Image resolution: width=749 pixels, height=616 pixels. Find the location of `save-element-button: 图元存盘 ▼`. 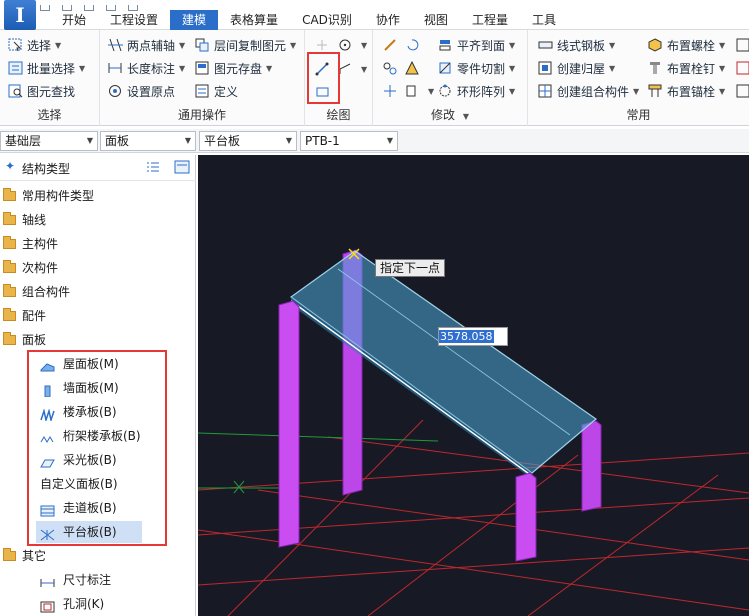

save-element-button: 图元存盘 ▼ is located at coordinates (233, 68).